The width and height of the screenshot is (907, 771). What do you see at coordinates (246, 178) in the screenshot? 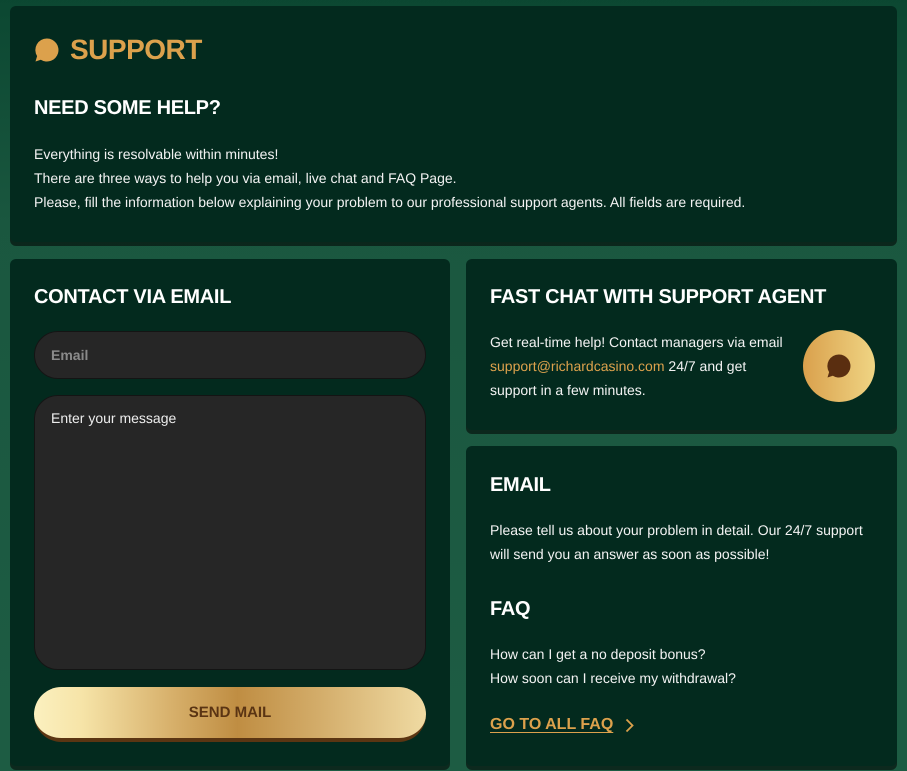
I see `intro-text: There are three ways to help you via email, live chat and FAQ Page.` at bounding box center [246, 178].